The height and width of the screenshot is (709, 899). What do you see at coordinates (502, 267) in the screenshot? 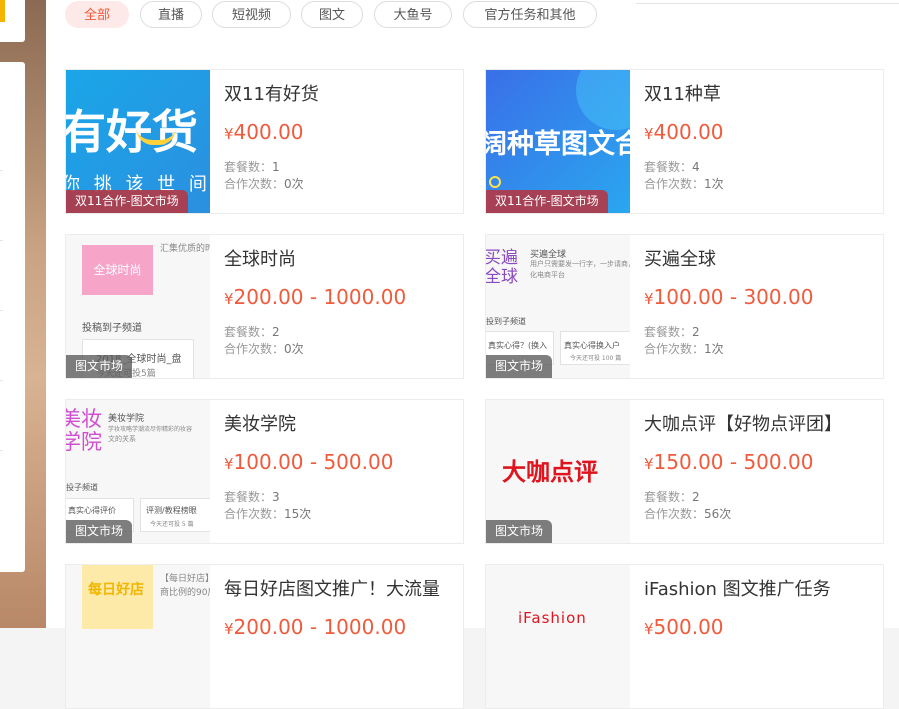
I see `thumbnail-logo: 买遍全球` at bounding box center [502, 267].